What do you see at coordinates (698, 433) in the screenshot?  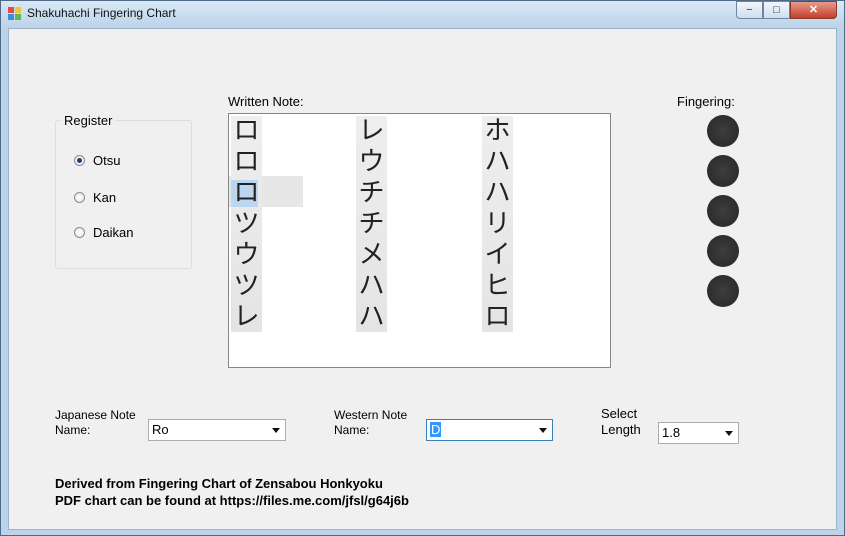 I see `length-select: 1.8` at bounding box center [698, 433].